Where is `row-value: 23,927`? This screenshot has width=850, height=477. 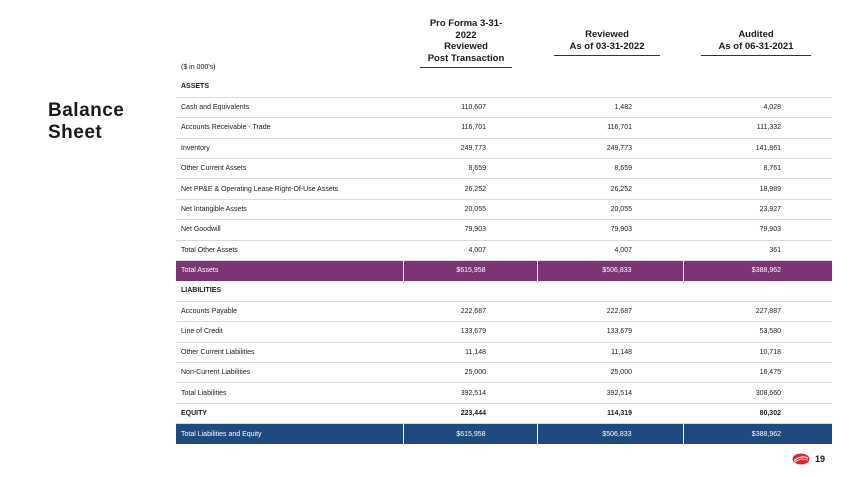
row-value: 23,927 is located at coordinates (757, 210).